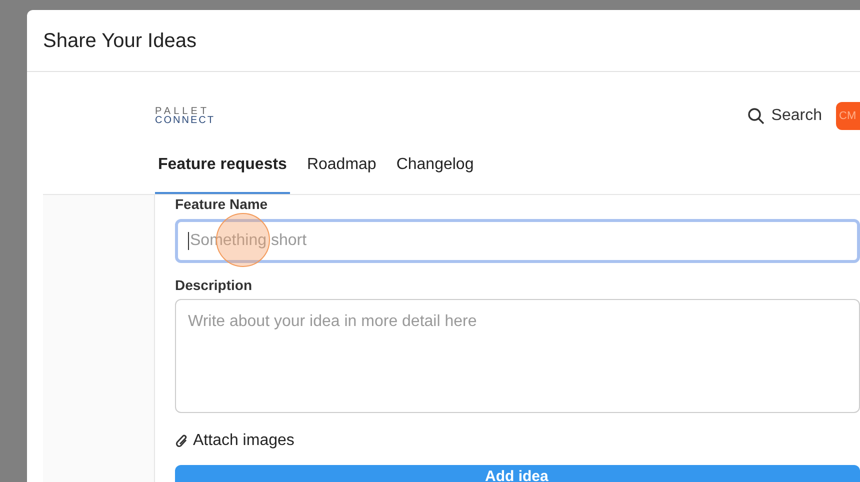  I want to click on field-label: Feature Name, so click(222, 204).